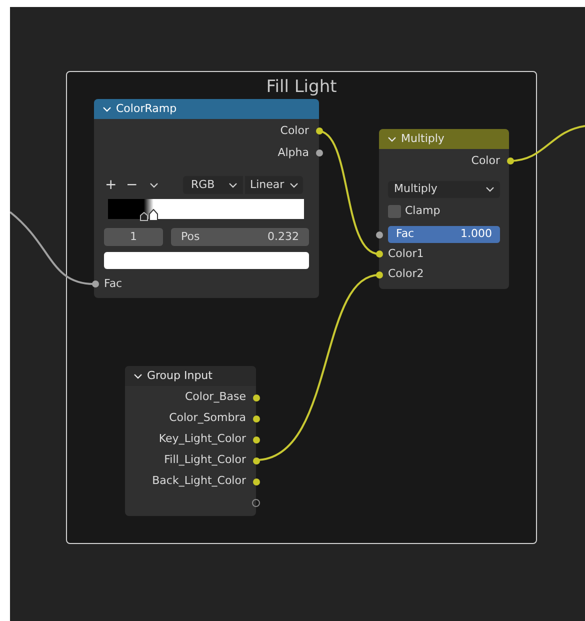 The image size is (585, 621). I want to click on socket-label: Color_Sombra, so click(207, 418).